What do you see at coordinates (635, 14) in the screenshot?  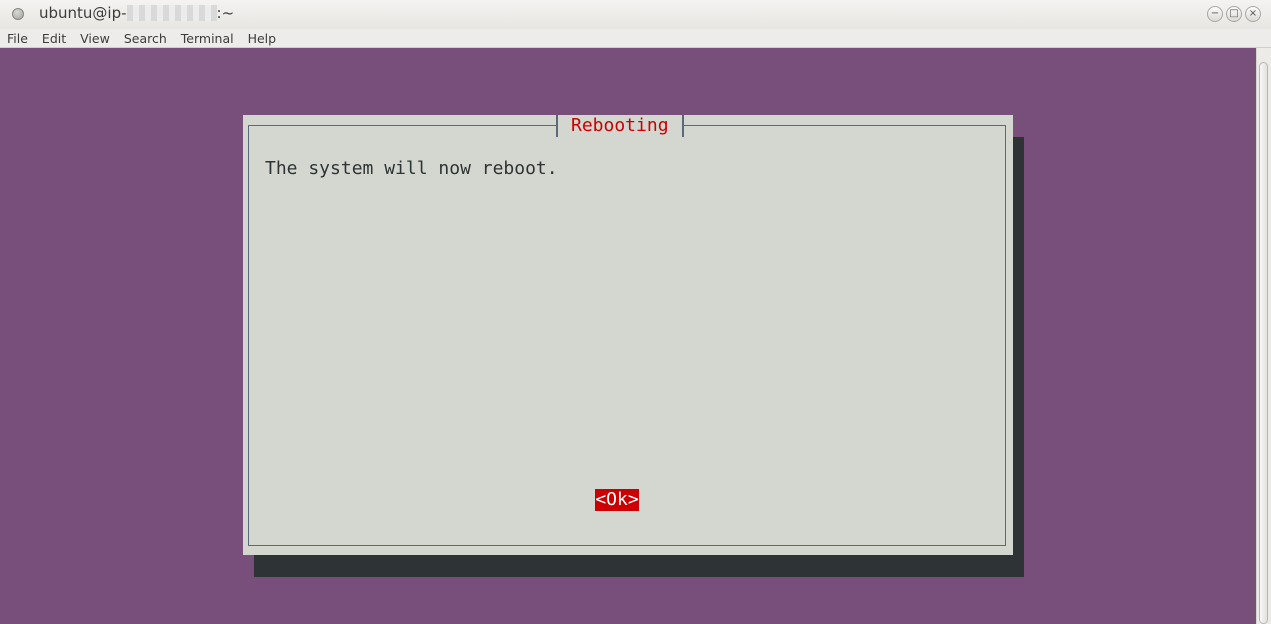 I see `window-titlebar: ubuntu@ip-:~ − □ ×` at bounding box center [635, 14].